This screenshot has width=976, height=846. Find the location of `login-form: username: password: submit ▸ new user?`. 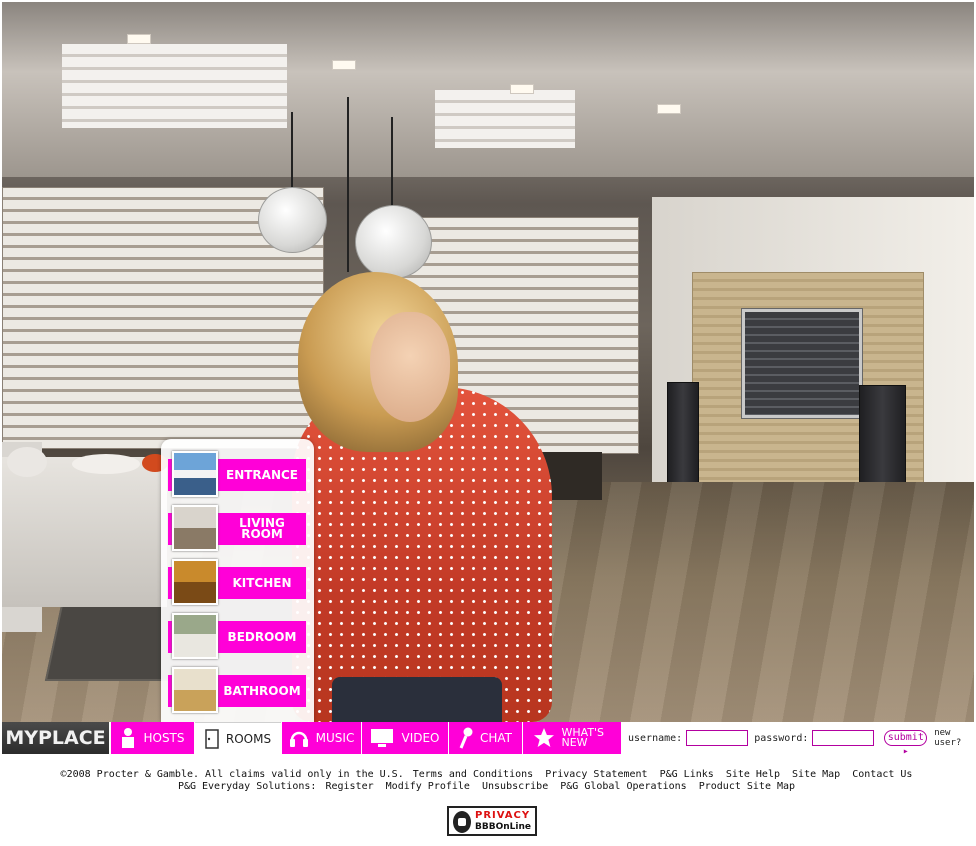

login-form: username: password: submit ▸ new user? is located at coordinates (798, 739).